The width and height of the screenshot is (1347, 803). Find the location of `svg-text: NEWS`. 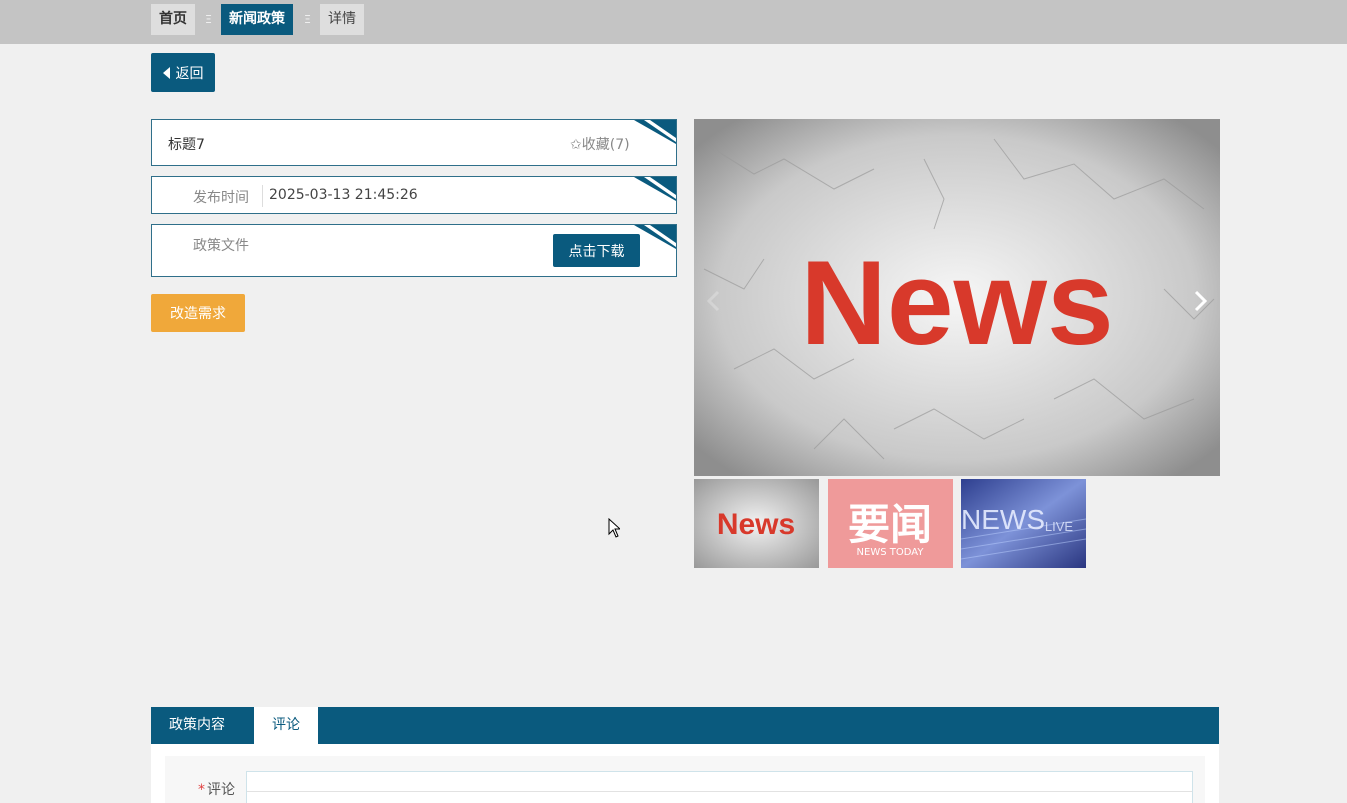

svg-text: NEWS is located at coordinates (1003, 519).